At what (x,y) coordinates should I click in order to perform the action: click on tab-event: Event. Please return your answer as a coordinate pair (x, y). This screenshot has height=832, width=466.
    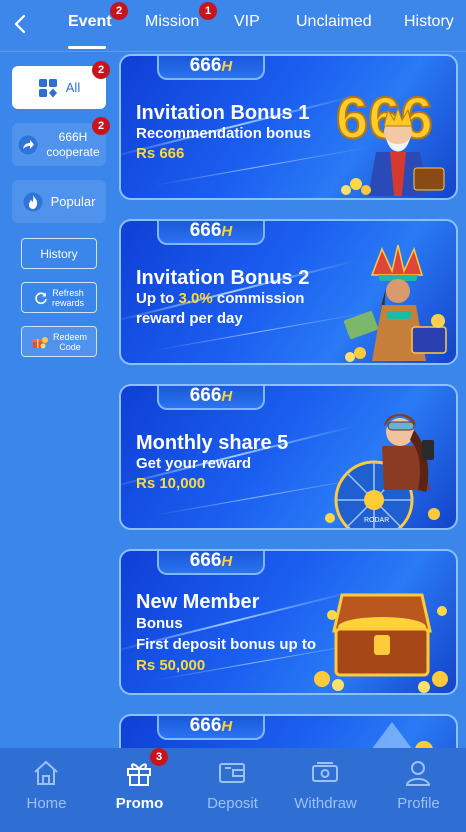
    Looking at the image, I should click on (90, 22).